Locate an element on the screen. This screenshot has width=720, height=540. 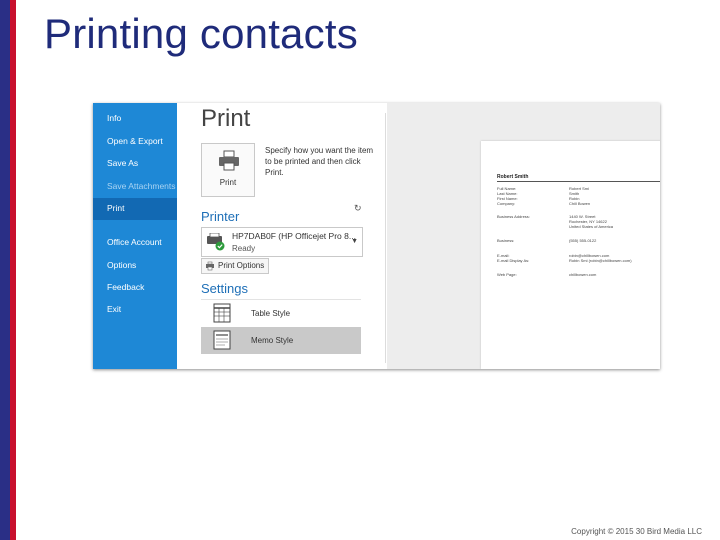
preview-field-value: (555) 555-0122 is located at coordinates (583, 240).